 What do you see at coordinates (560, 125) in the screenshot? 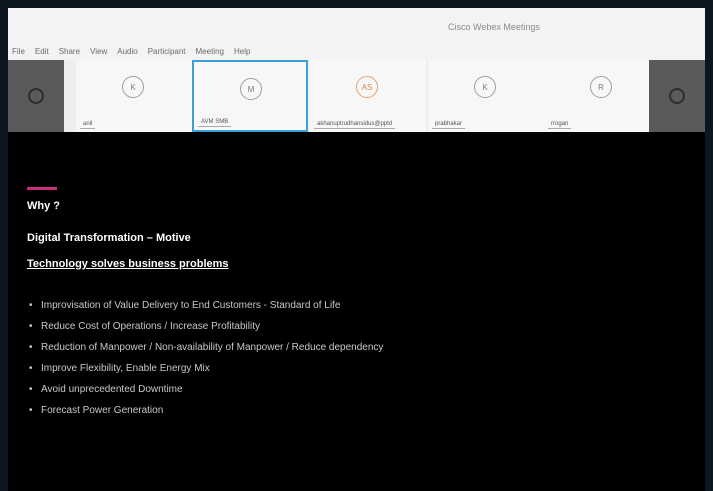
I see `participant-name: rrogan` at bounding box center [560, 125].